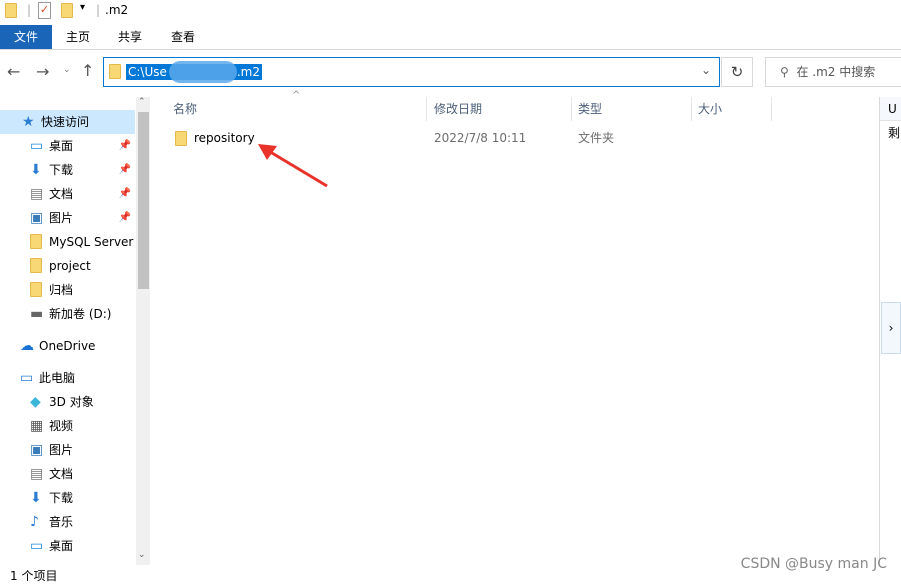  I want to click on sidebar-item-label: MySQL Server, so click(91, 242).